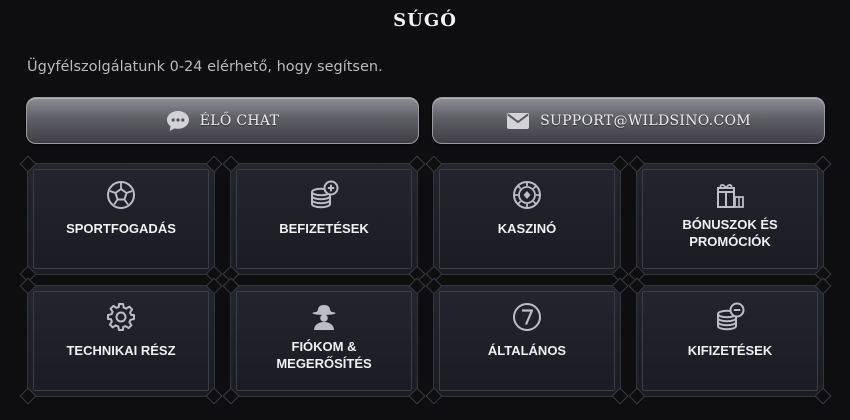 This screenshot has width=850, height=420. I want to click on category-card-kaszino: KASZINÓ, so click(527, 219).